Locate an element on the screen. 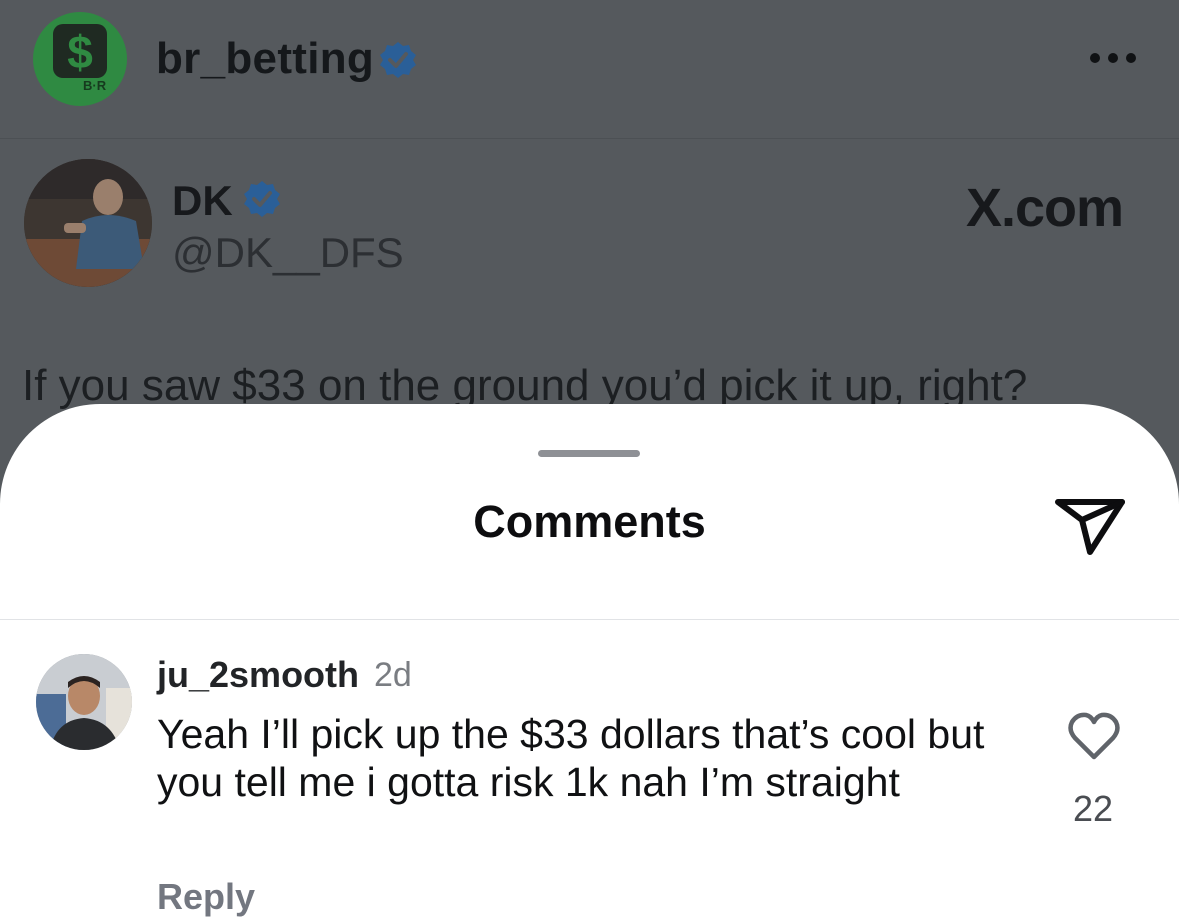  avatar-tag: B·R is located at coordinates (95, 85).